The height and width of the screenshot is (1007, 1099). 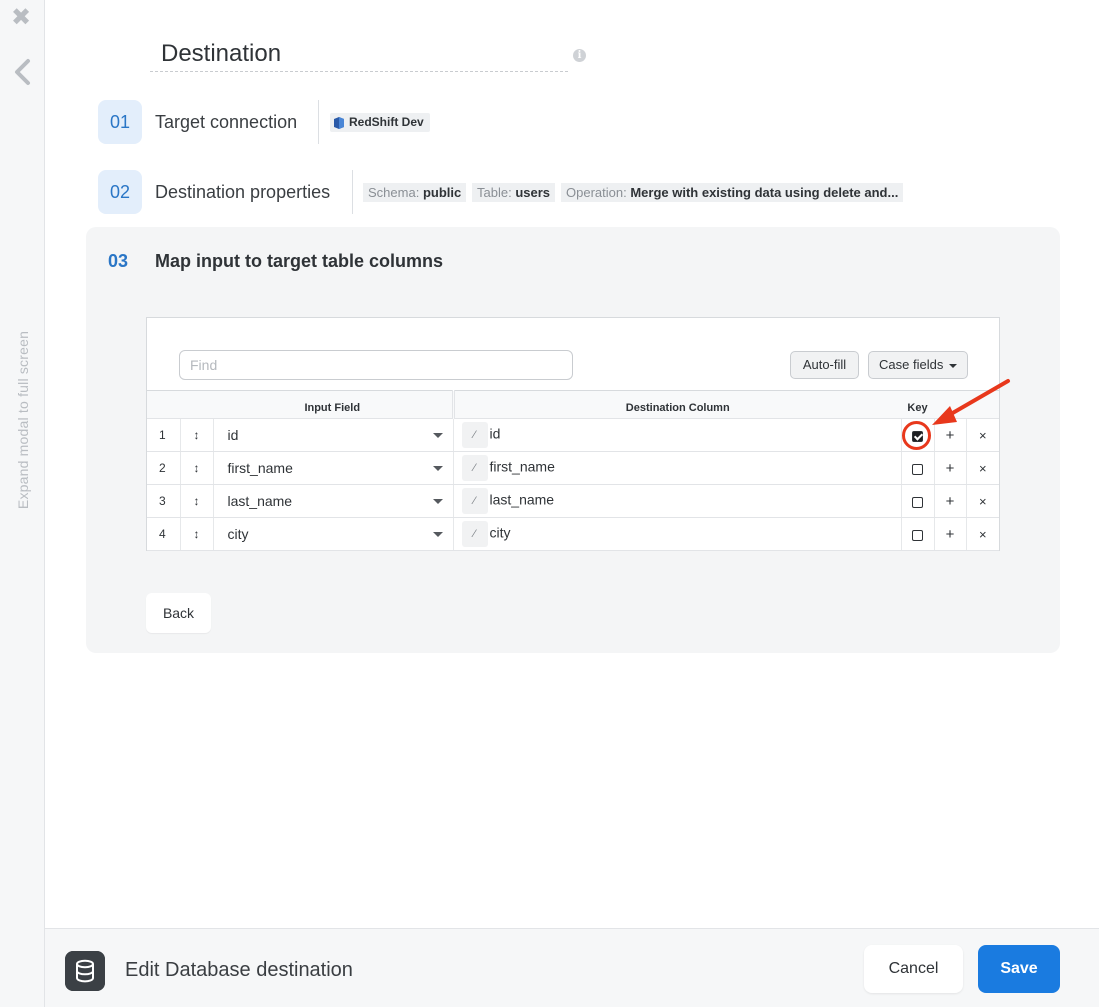 I want to click on side-rail: ✖ Expand modal to full screen, so click(x=22, y=503).